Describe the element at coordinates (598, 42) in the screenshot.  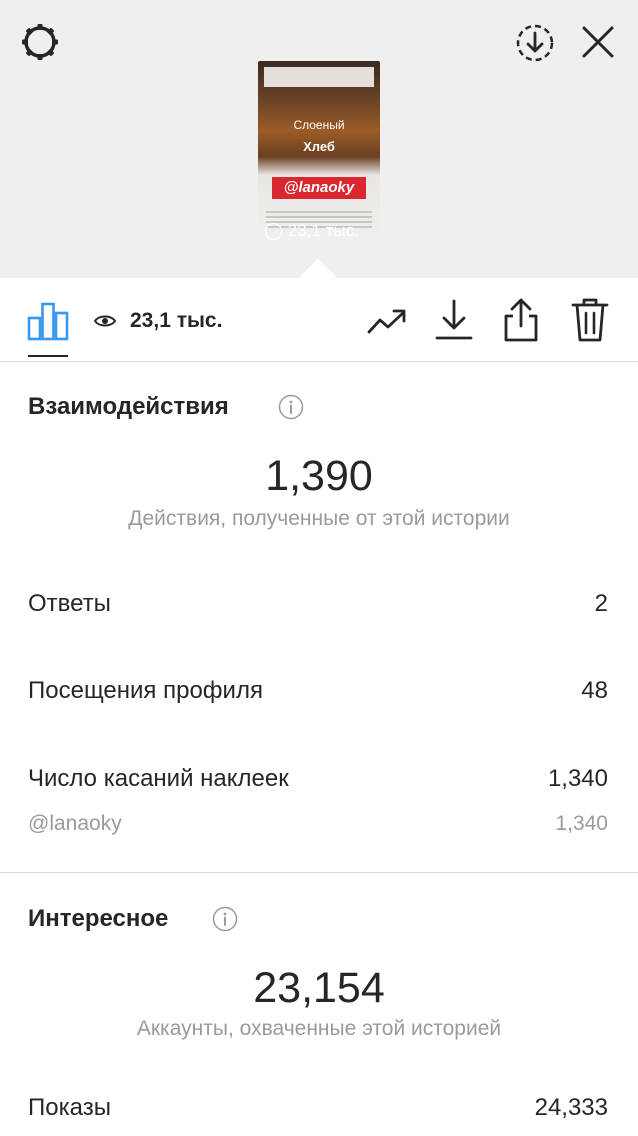
I see `close-icon` at that location.